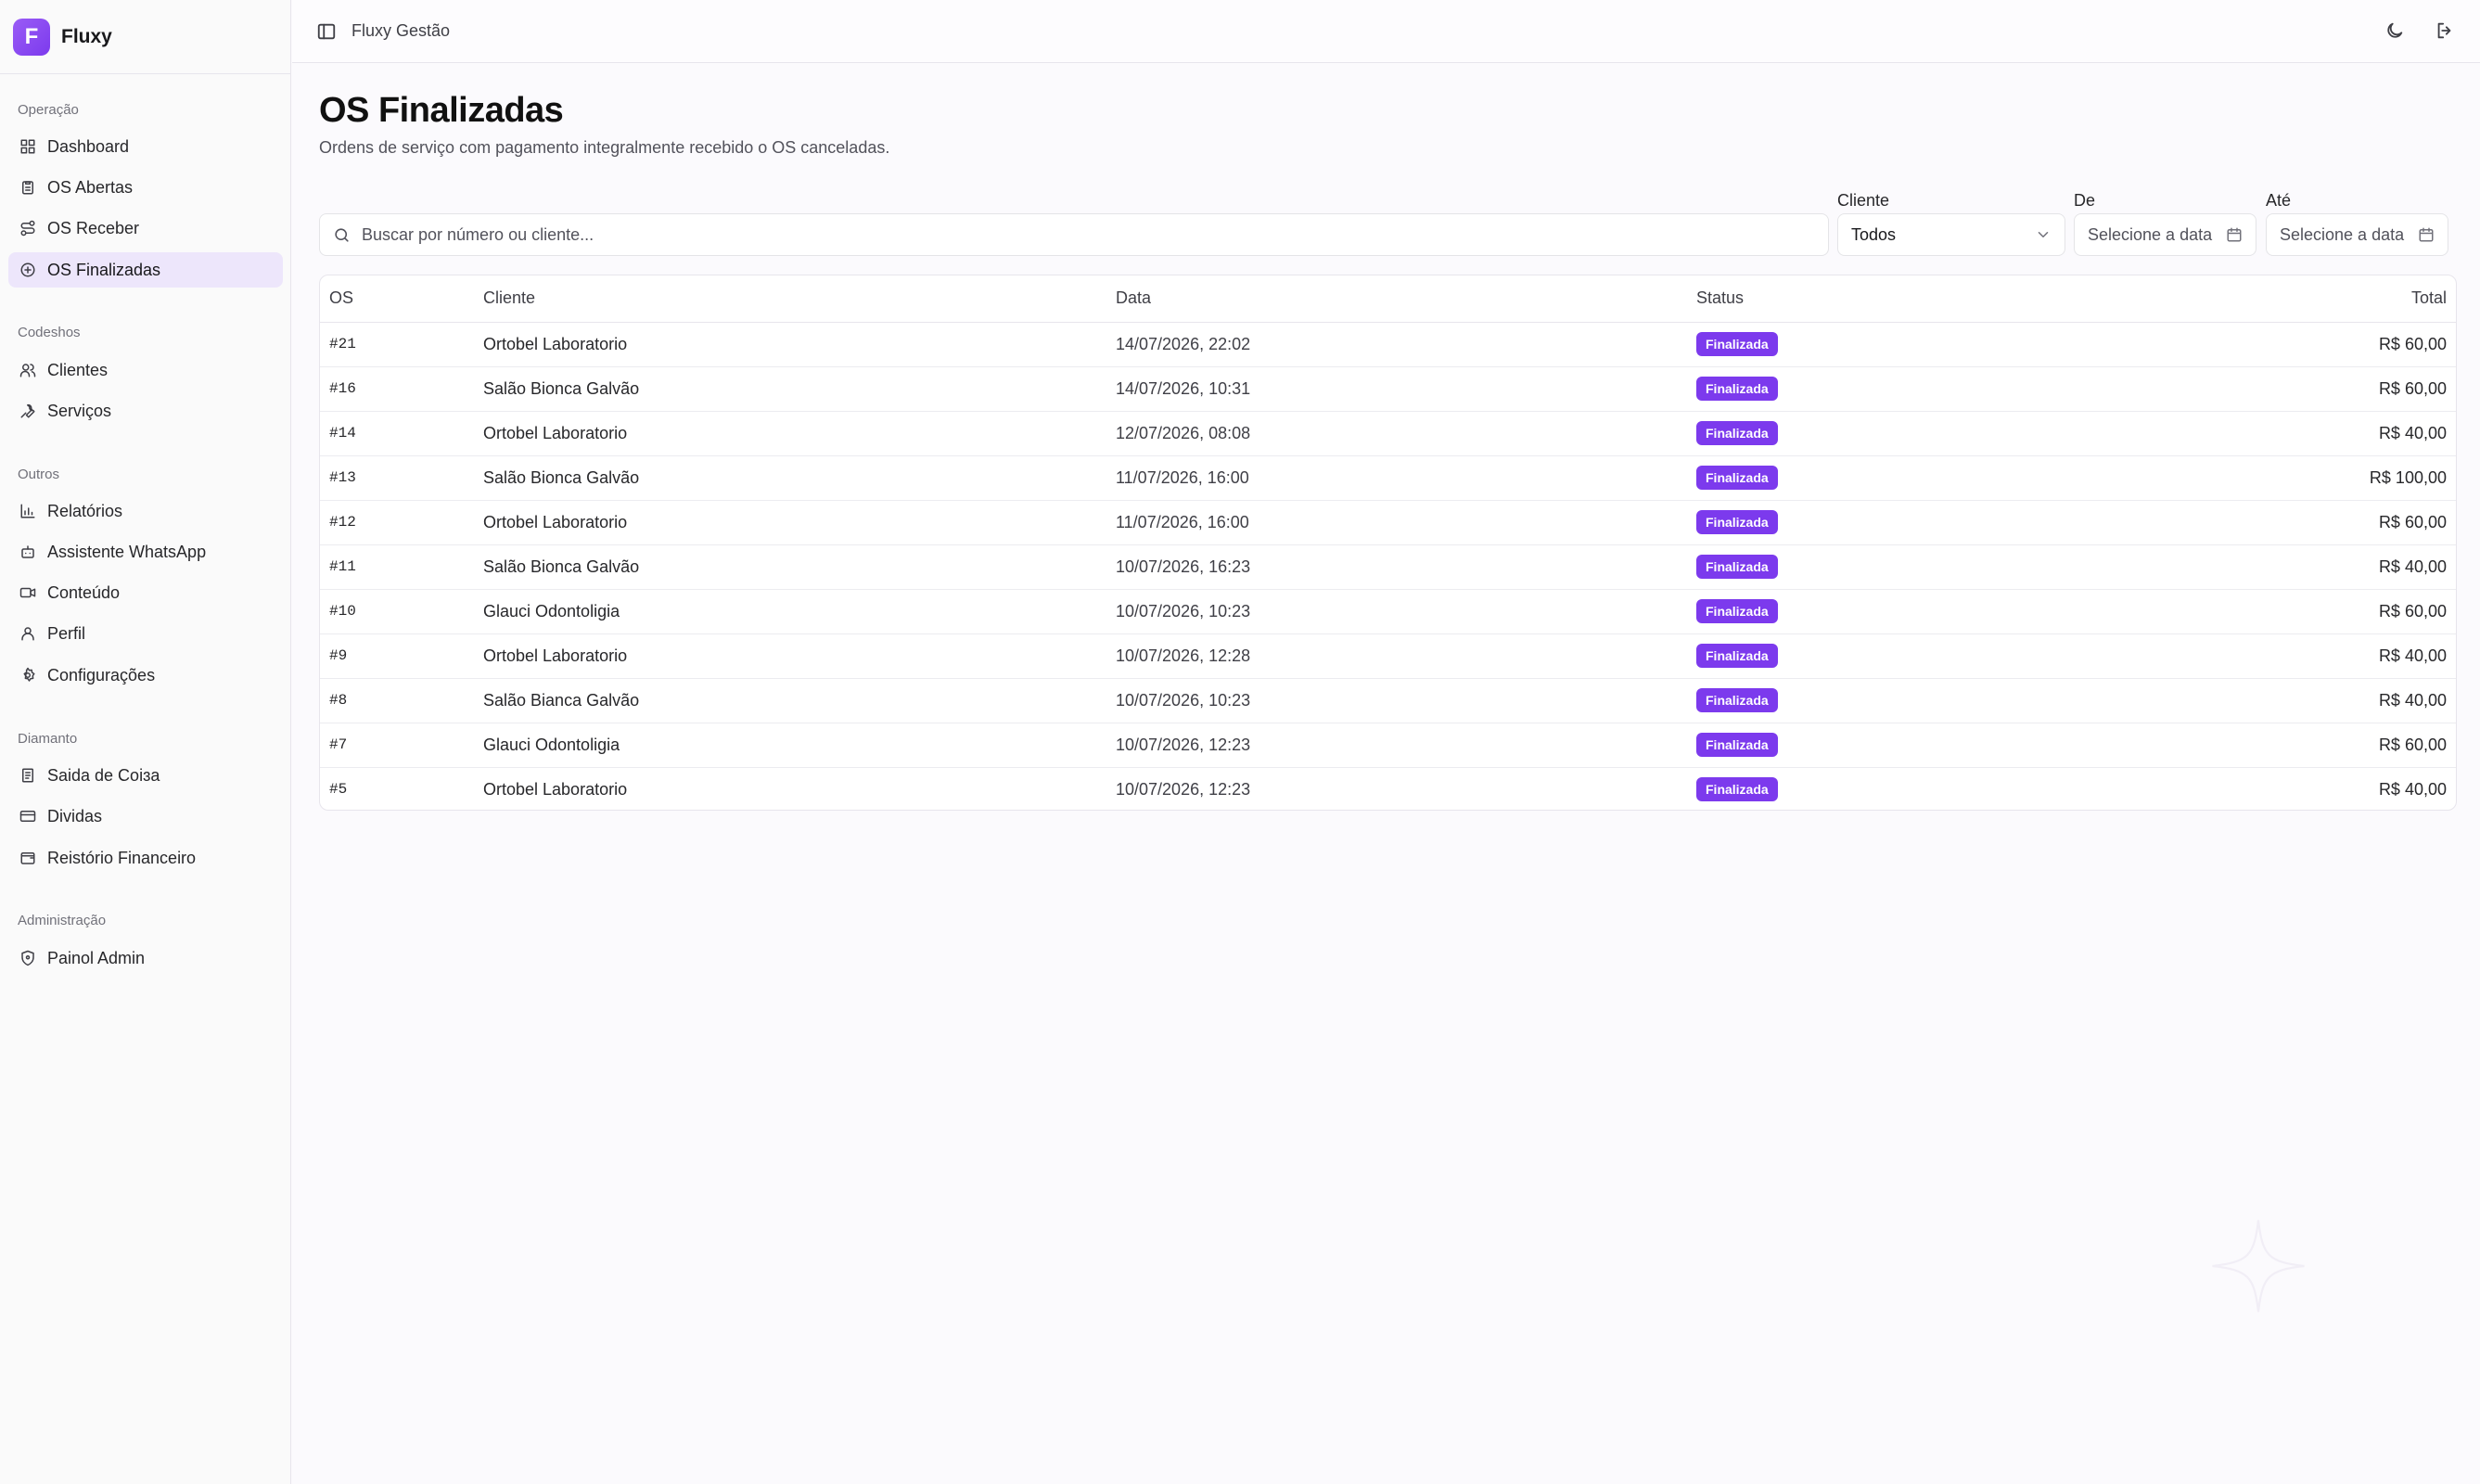 Image resolution: width=2480 pixels, height=1484 pixels. I want to click on clipboard-icon, so click(27, 187).